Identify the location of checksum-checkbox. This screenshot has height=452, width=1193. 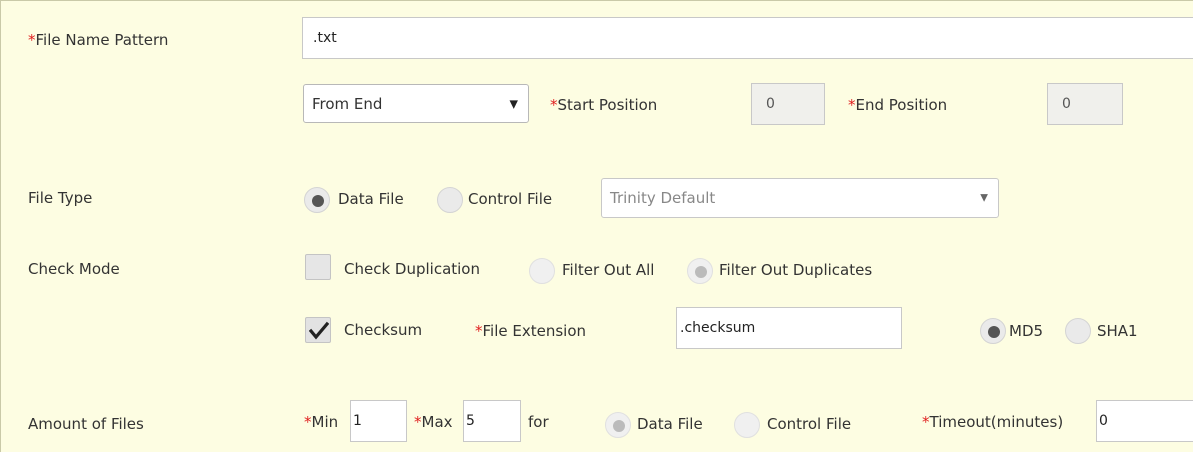
(318, 330).